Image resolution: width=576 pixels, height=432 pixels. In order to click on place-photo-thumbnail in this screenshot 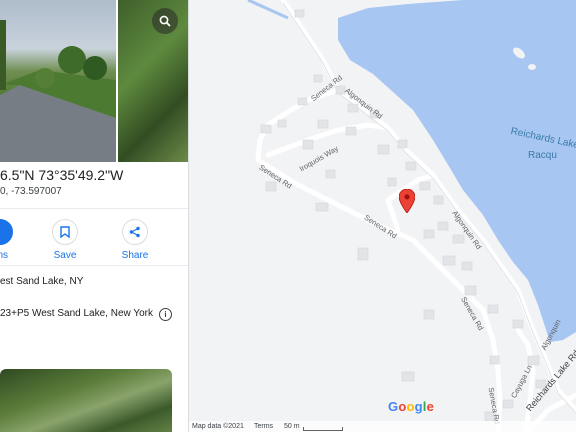, I will do `click(86, 400)`.